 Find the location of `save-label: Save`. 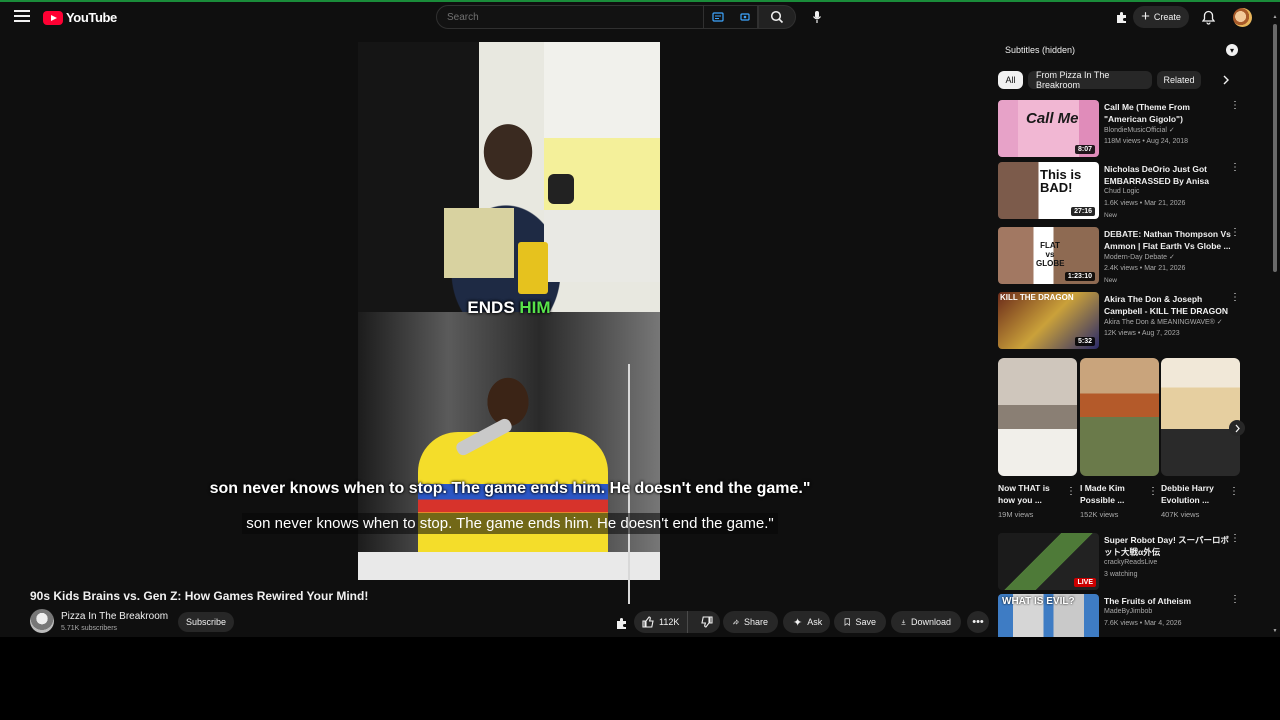

save-label: Save is located at coordinates (865, 622).